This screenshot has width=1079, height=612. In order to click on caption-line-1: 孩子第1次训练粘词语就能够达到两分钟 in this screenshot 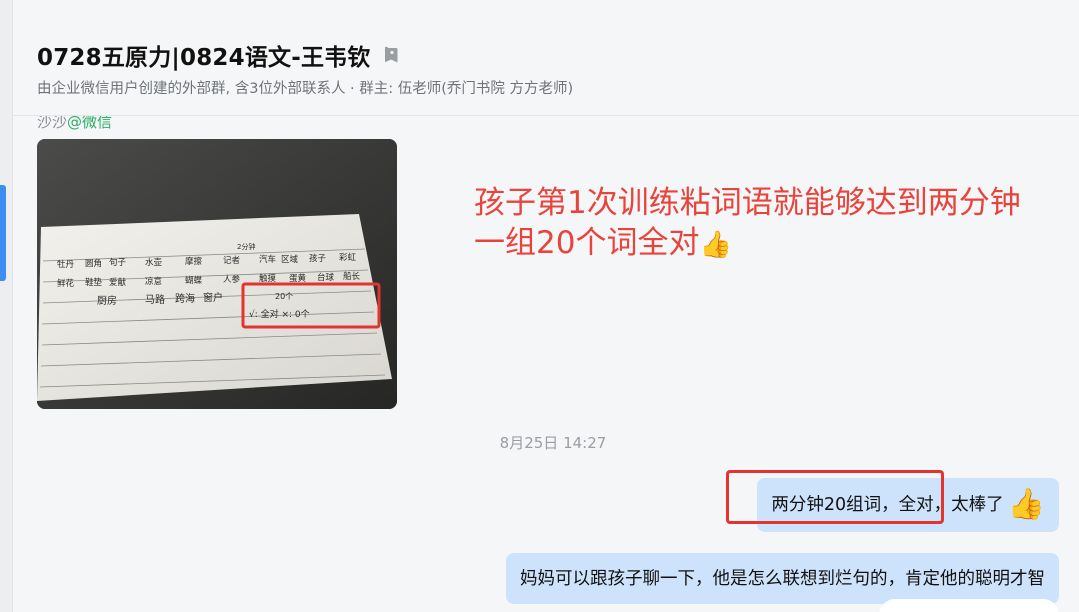, I will do `click(747, 203)`.